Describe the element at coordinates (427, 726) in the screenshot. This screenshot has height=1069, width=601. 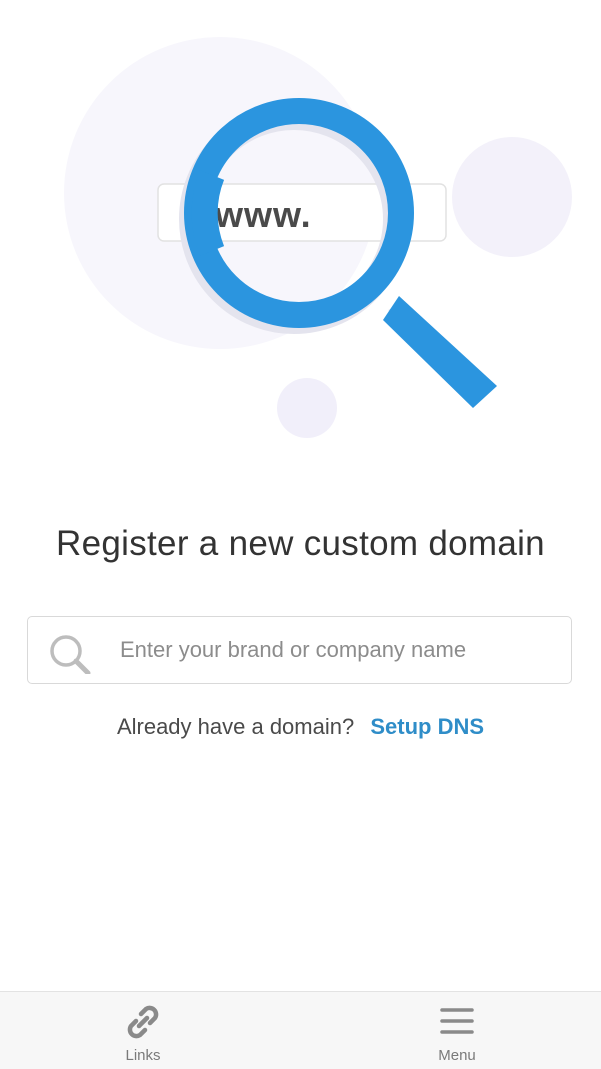
I see `setup-dns-link: Setup DNS` at that location.